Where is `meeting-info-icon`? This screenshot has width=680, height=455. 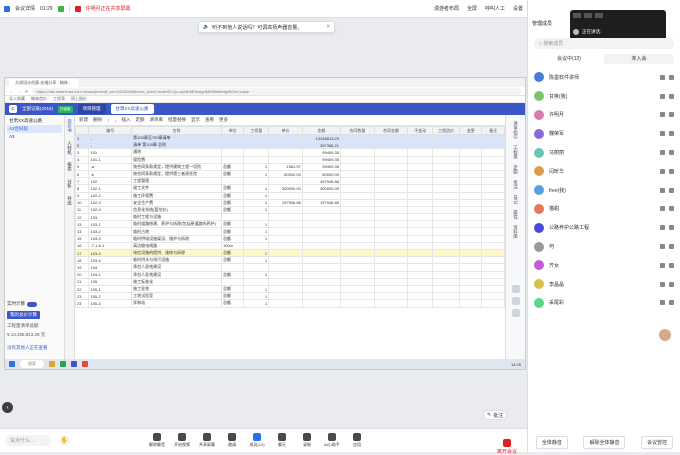
meeting-info-icon is located at coordinates (7, 8).